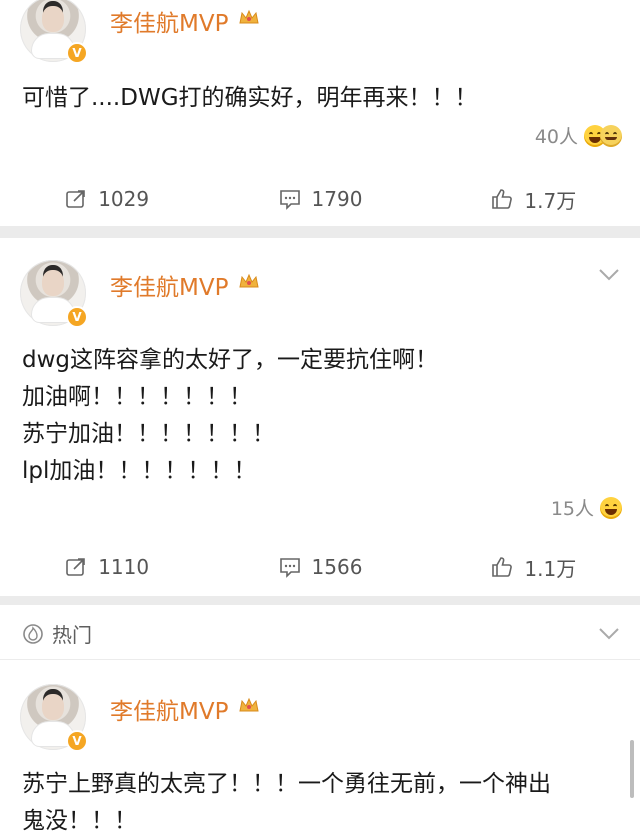 This screenshot has height=833, width=640. I want to click on reaction-count: 15人, so click(572, 509).